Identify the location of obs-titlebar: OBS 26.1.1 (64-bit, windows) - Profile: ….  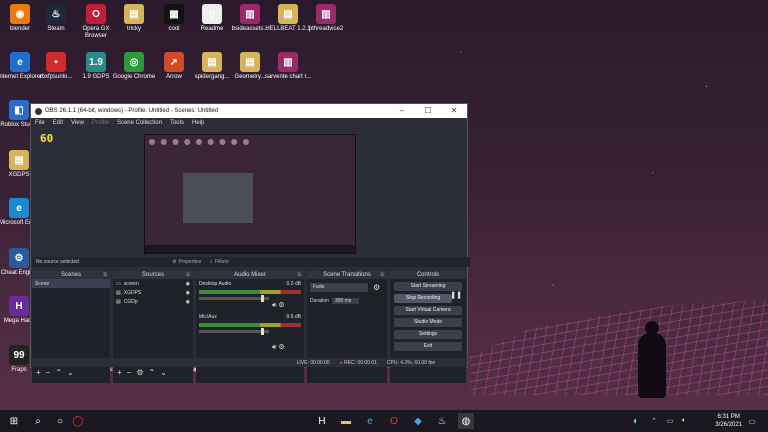
(249, 111).